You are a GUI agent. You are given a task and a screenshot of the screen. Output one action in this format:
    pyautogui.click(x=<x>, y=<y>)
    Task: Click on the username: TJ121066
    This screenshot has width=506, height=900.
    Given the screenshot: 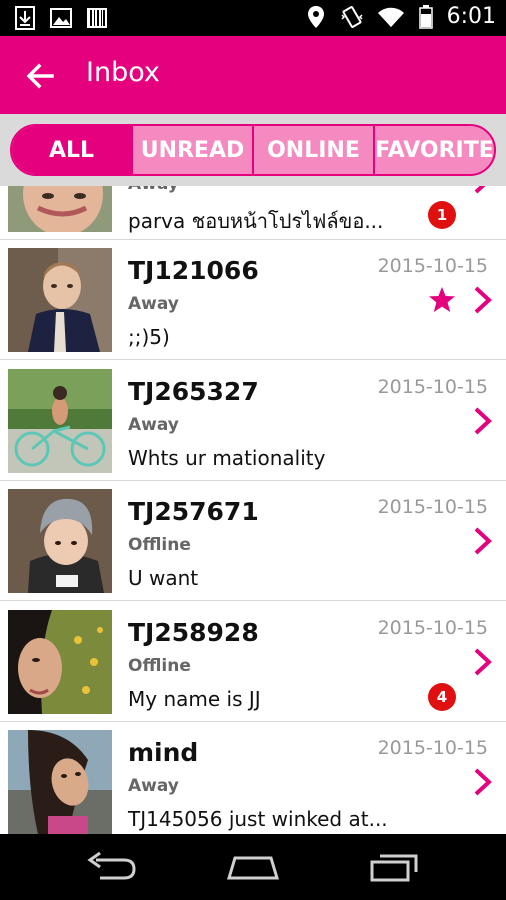 What is the action you would take?
    pyautogui.click(x=193, y=270)
    